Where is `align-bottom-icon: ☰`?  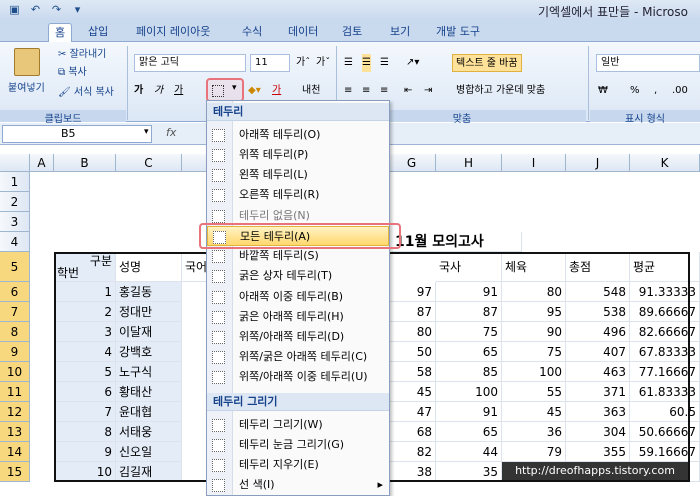 align-bottom-icon: ☰ is located at coordinates (384, 63).